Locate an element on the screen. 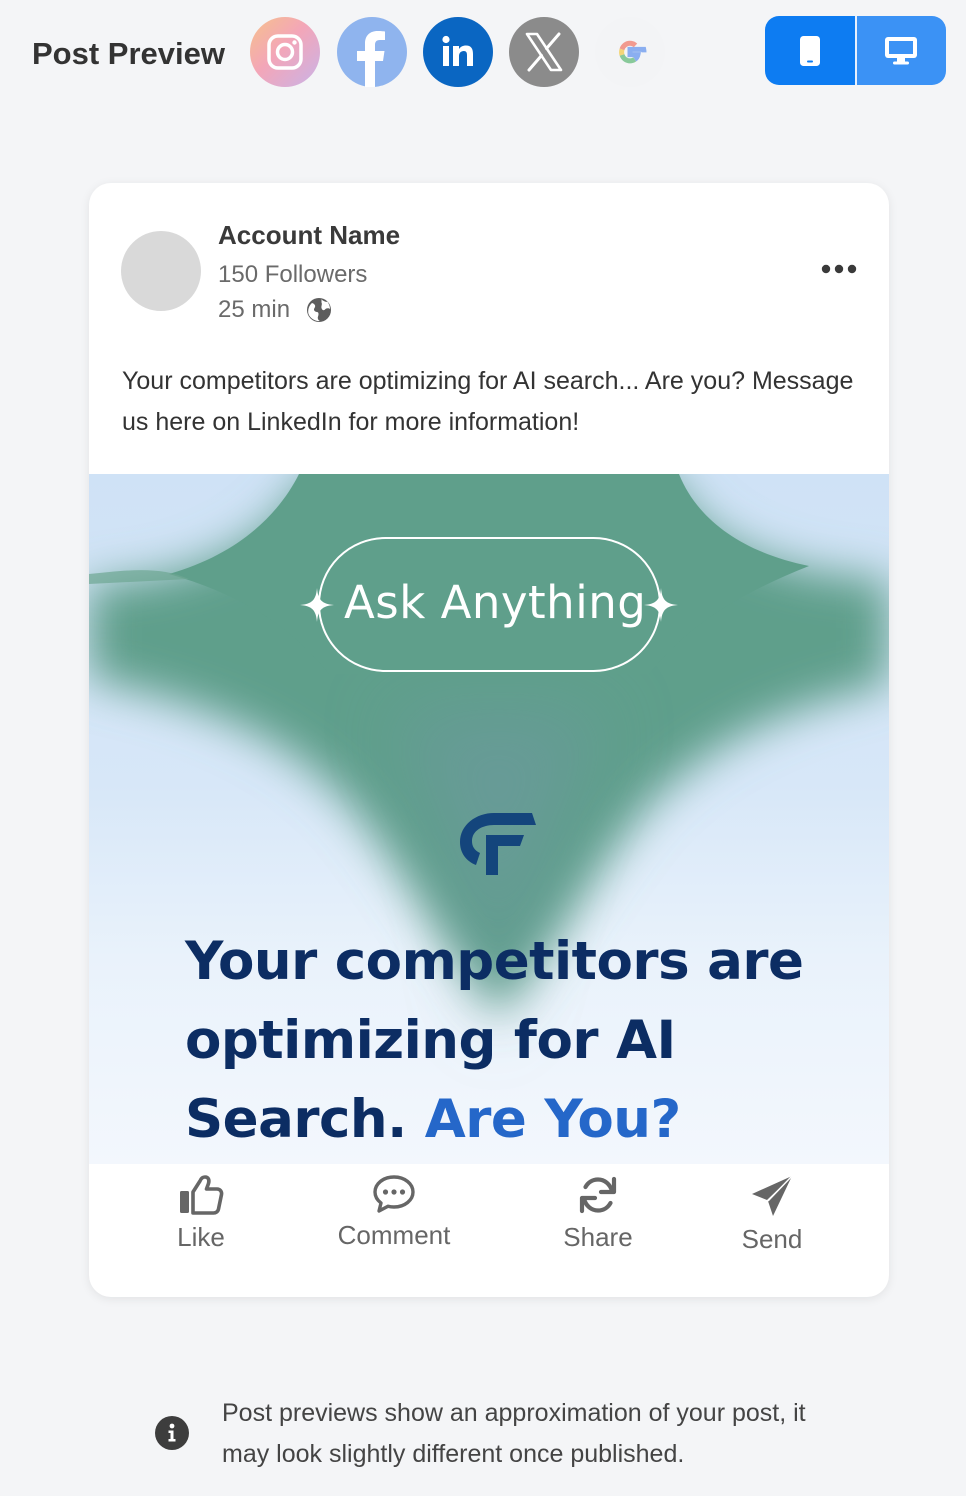 This screenshot has height=1496, width=966. platform-facebook-button is located at coordinates (372, 52).